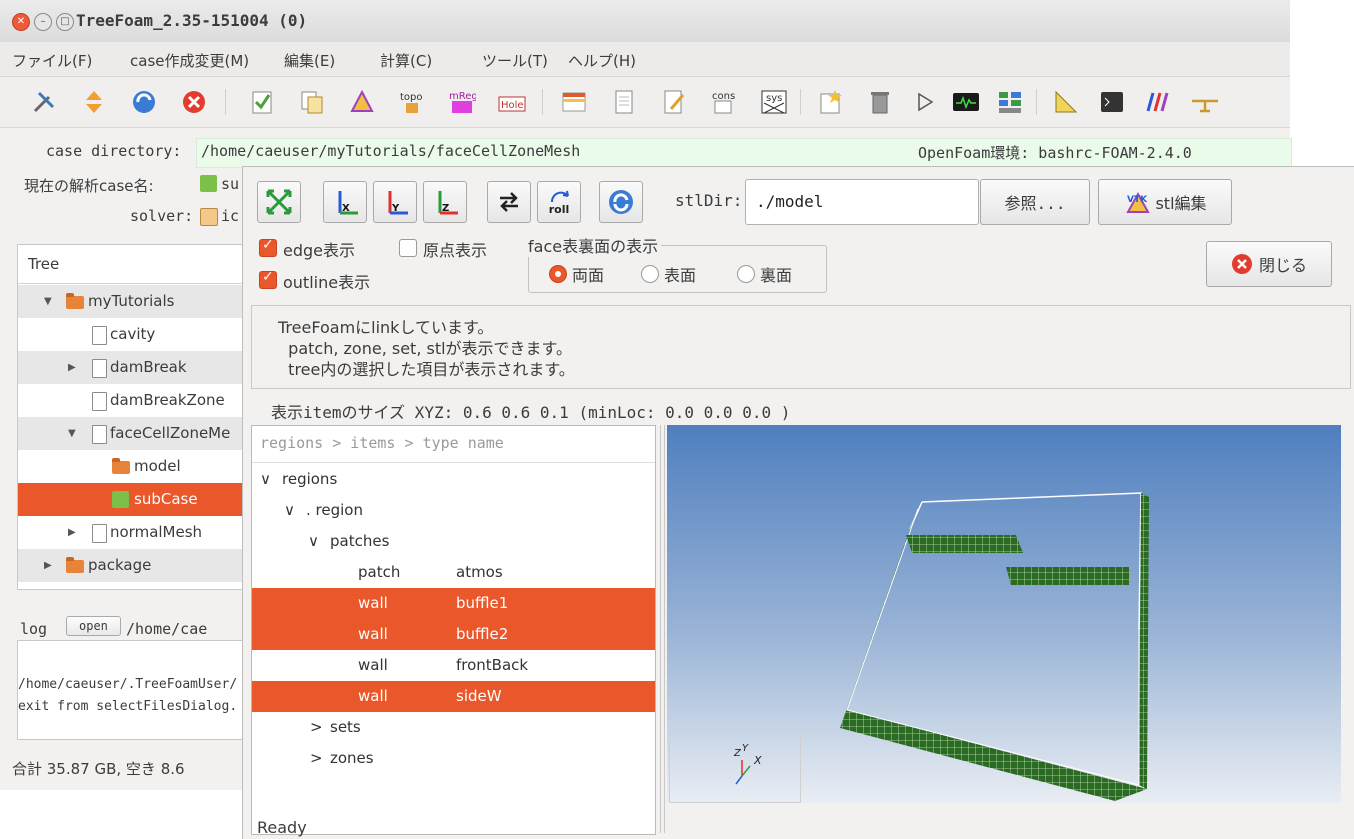  Describe the element at coordinates (395, 208) in the screenshot. I see `svg-text: Y` at that location.